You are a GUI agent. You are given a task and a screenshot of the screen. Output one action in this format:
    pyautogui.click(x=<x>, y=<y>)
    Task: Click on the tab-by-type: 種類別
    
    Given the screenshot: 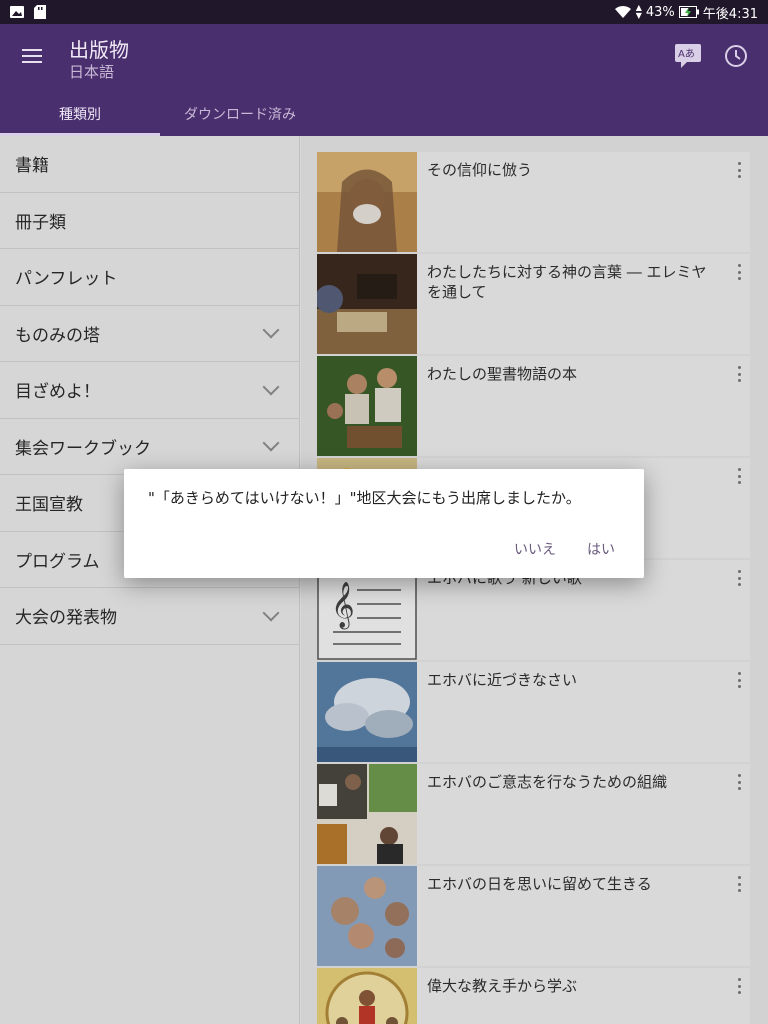 What is the action you would take?
    pyautogui.click(x=80, y=118)
    